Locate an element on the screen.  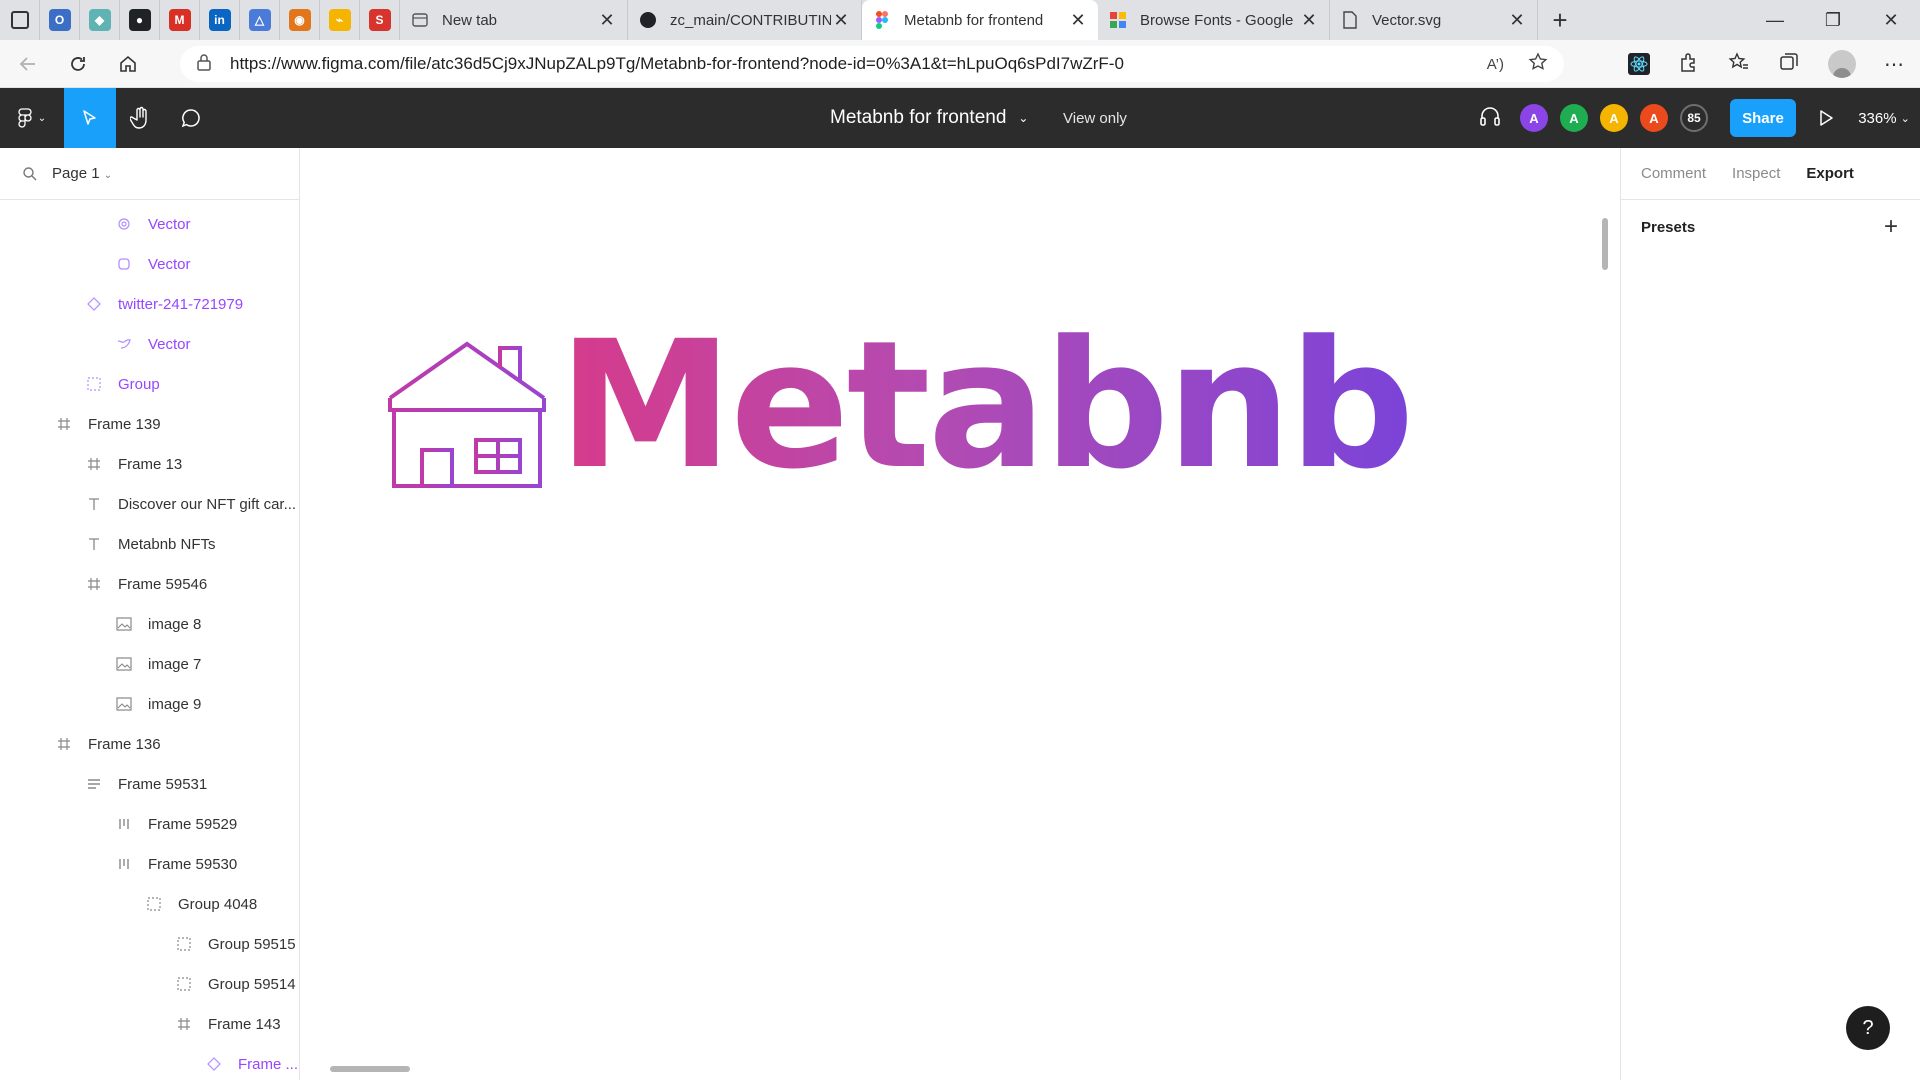
extensions-icon is located at coordinates (1689, 64).